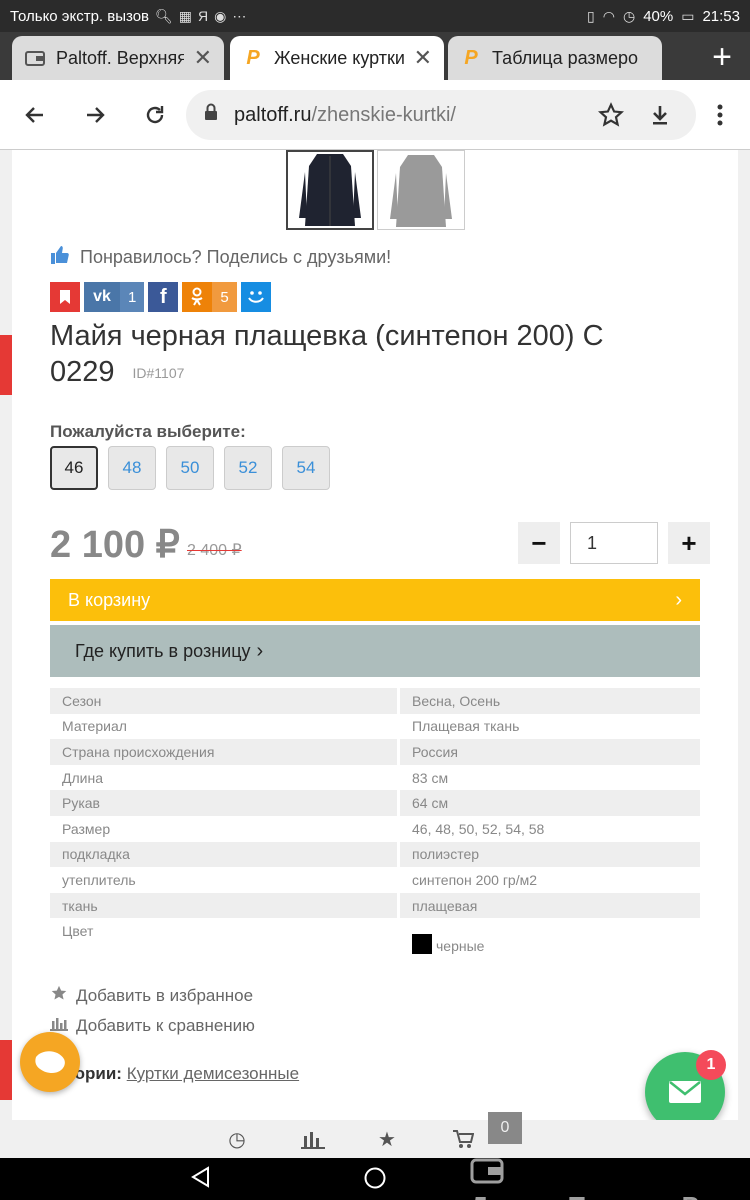 Image resolution: width=750 pixels, height=1200 pixels. Describe the element at coordinates (539, 543) in the screenshot. I see `quantity-decrease-button: −` at that location.